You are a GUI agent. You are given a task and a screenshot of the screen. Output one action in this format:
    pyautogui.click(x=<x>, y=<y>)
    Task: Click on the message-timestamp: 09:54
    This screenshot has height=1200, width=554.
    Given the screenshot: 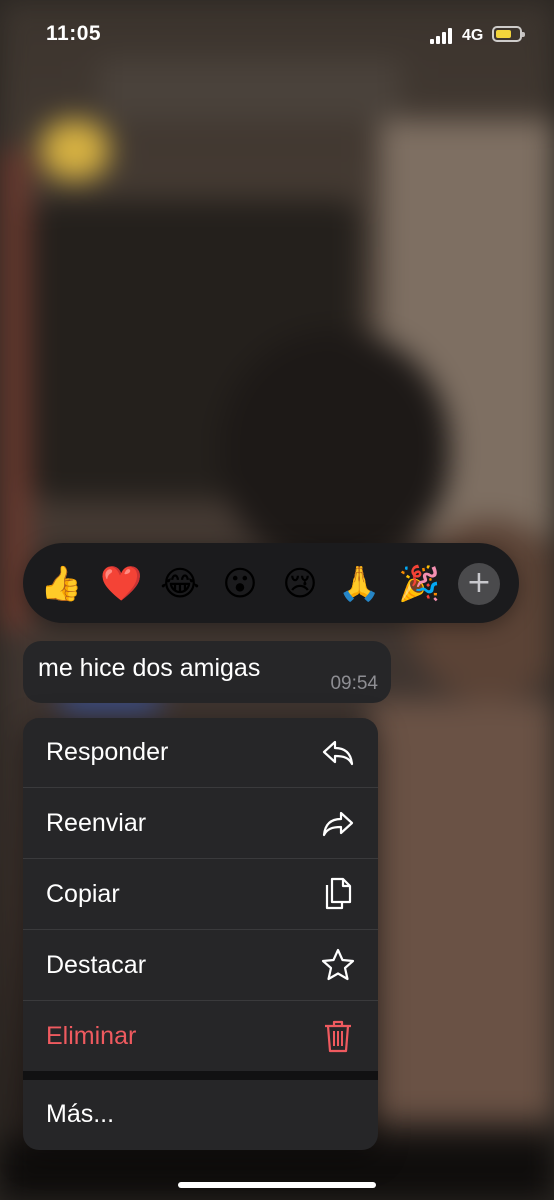 What is the action you would take?
    pyautogui.click(x=354, y=683)
    